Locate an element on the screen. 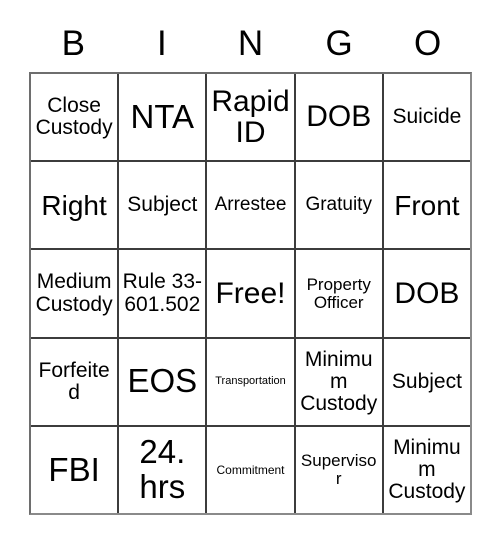 The image size is (500, 544). bingo-cell-label: Arrestee is located at coordinates (250, 205).